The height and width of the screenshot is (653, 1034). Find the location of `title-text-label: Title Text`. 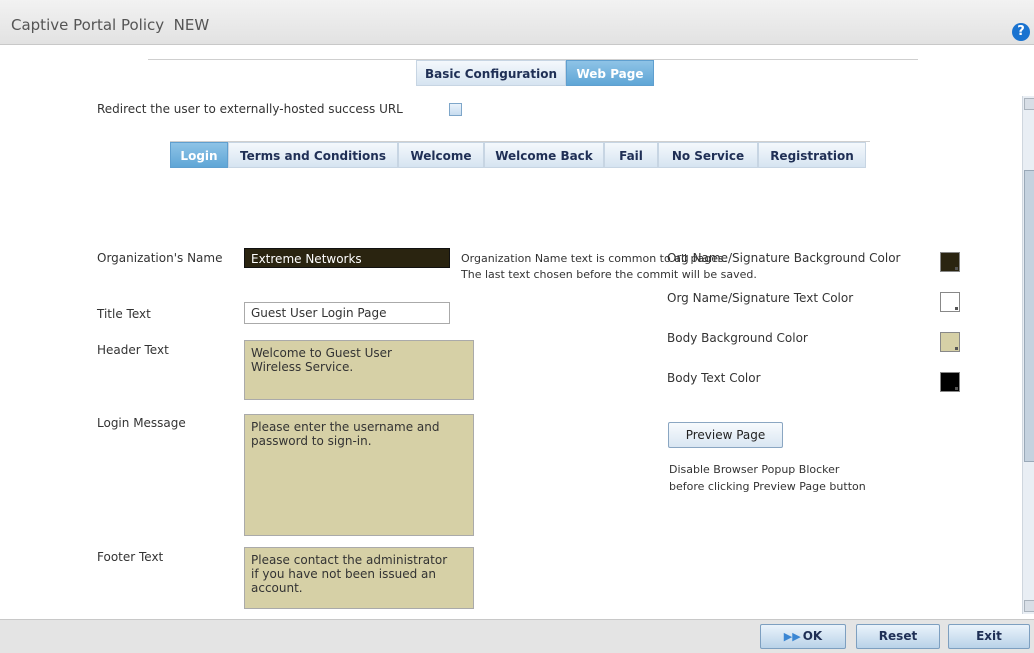

title-text-label: Title Text is located at coordinates (124, 314).